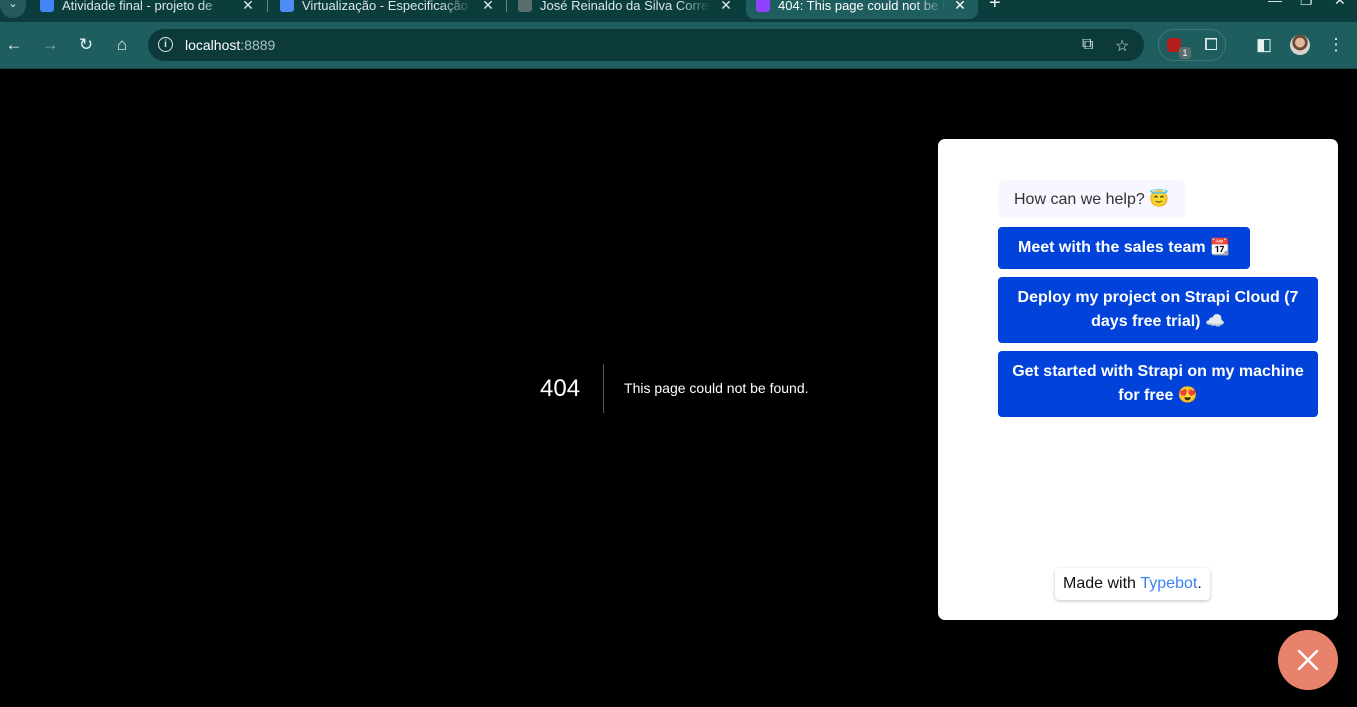 This screenshot has width=1357, height=707. I want to click on close-icon, so click(1308, 660).